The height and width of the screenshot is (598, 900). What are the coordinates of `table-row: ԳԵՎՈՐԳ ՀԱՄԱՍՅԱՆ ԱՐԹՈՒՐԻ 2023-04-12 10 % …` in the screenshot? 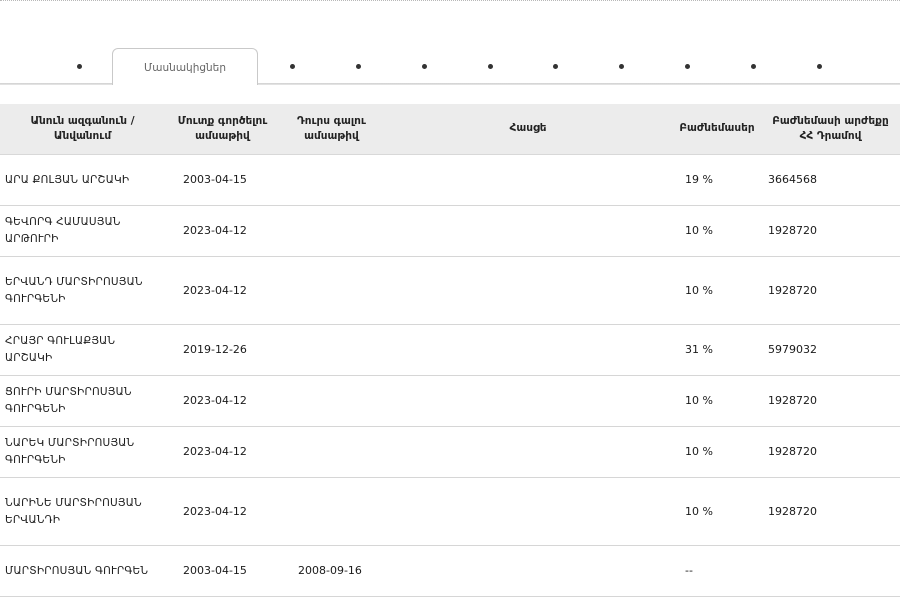 It's located at (450, 231).